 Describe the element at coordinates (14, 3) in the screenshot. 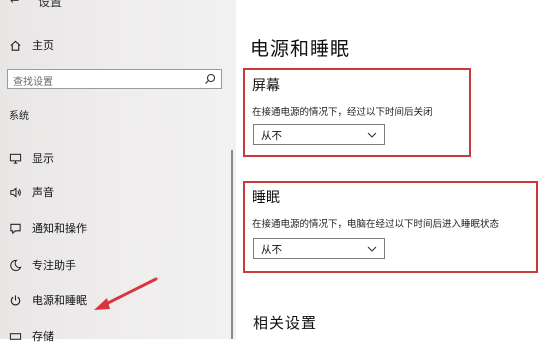

I see `back-icon: ←` at that location.